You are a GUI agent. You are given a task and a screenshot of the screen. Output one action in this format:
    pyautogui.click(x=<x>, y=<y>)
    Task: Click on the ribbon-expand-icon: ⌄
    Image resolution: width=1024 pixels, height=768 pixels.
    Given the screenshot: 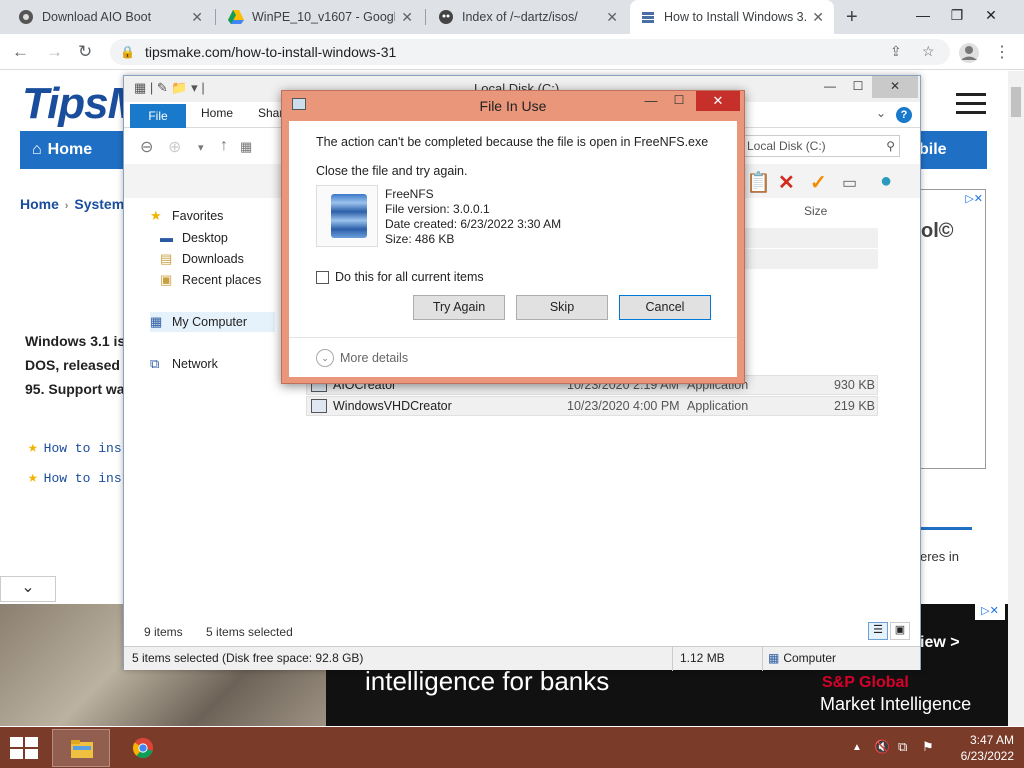 What is the action you would take?
    pyautogui.click(x=881, y=113)
    